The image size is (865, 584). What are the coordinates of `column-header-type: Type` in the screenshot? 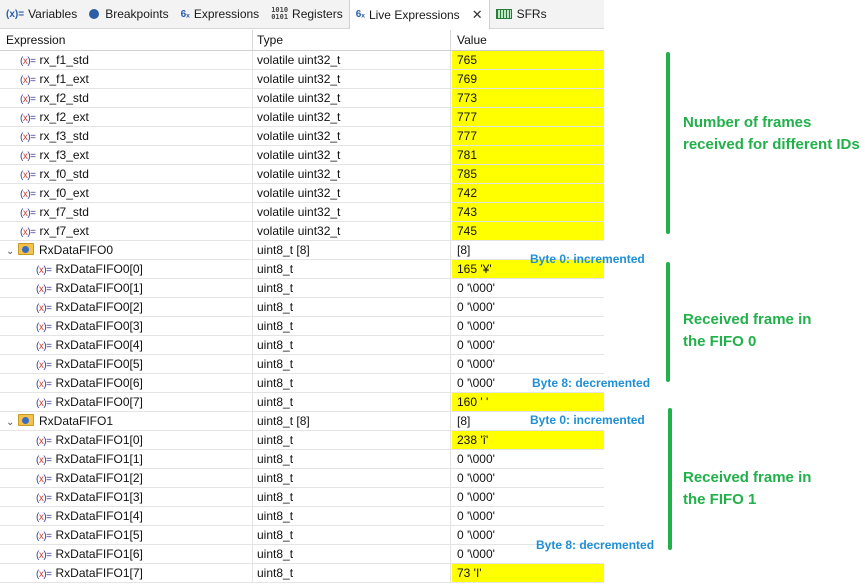 It's located at (270, 40).